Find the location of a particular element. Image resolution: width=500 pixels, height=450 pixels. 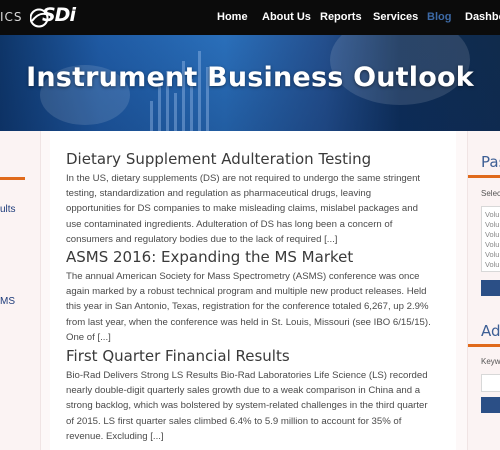

keyword-label: Keyw is located at coordinates (490, 361).